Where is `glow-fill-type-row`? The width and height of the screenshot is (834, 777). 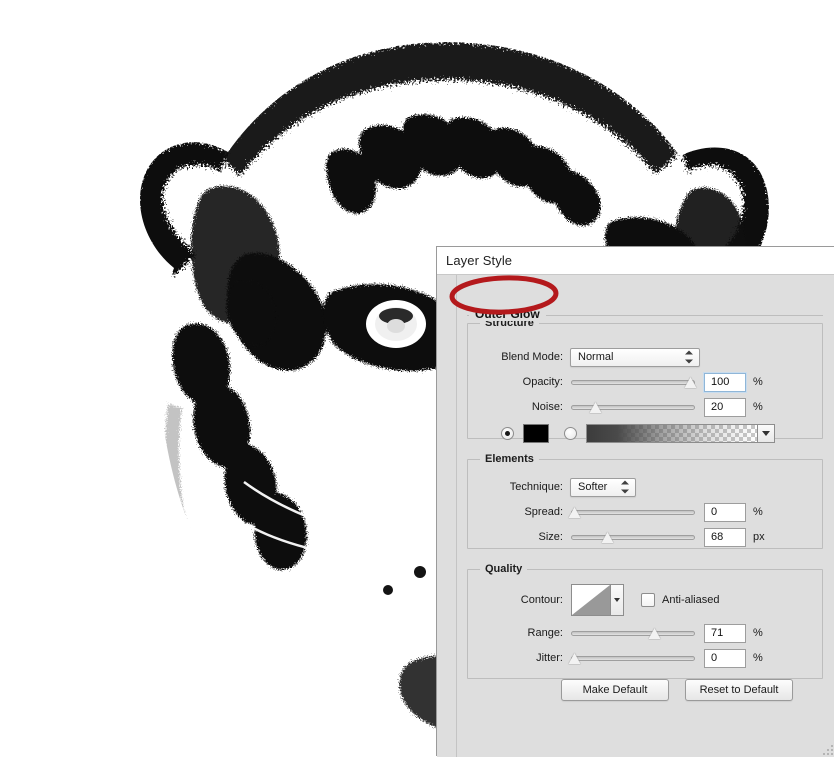 glow-fill-type-row is located at coordinates (666, 433).